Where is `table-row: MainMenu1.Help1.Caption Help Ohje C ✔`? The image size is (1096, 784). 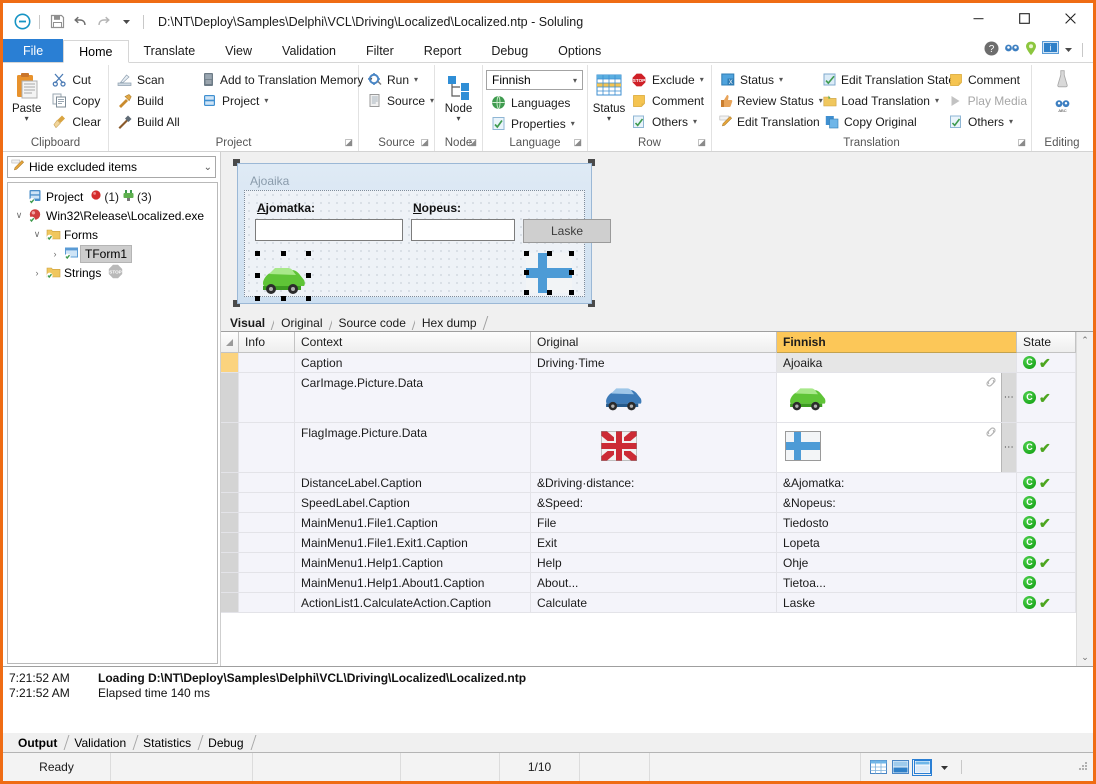
table-row: MainMenu1.Help1.Caption Help Ohje C ✔ is located at coordinates (648, 563).